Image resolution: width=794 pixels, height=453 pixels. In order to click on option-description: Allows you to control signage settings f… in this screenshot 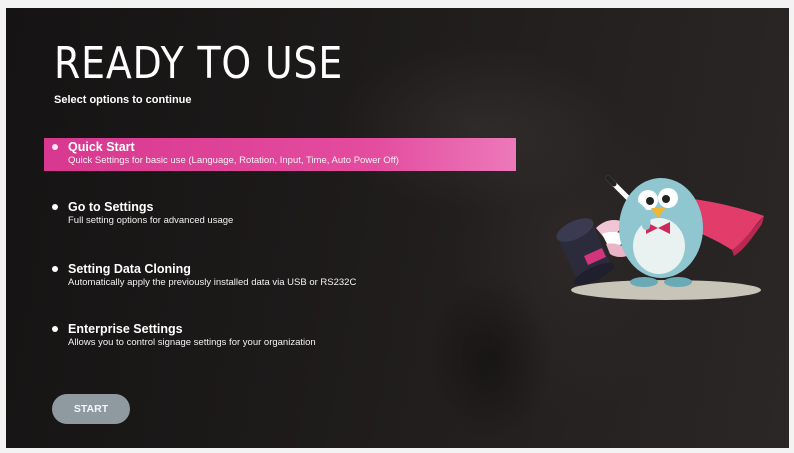, I will do `click(192, 342)`.